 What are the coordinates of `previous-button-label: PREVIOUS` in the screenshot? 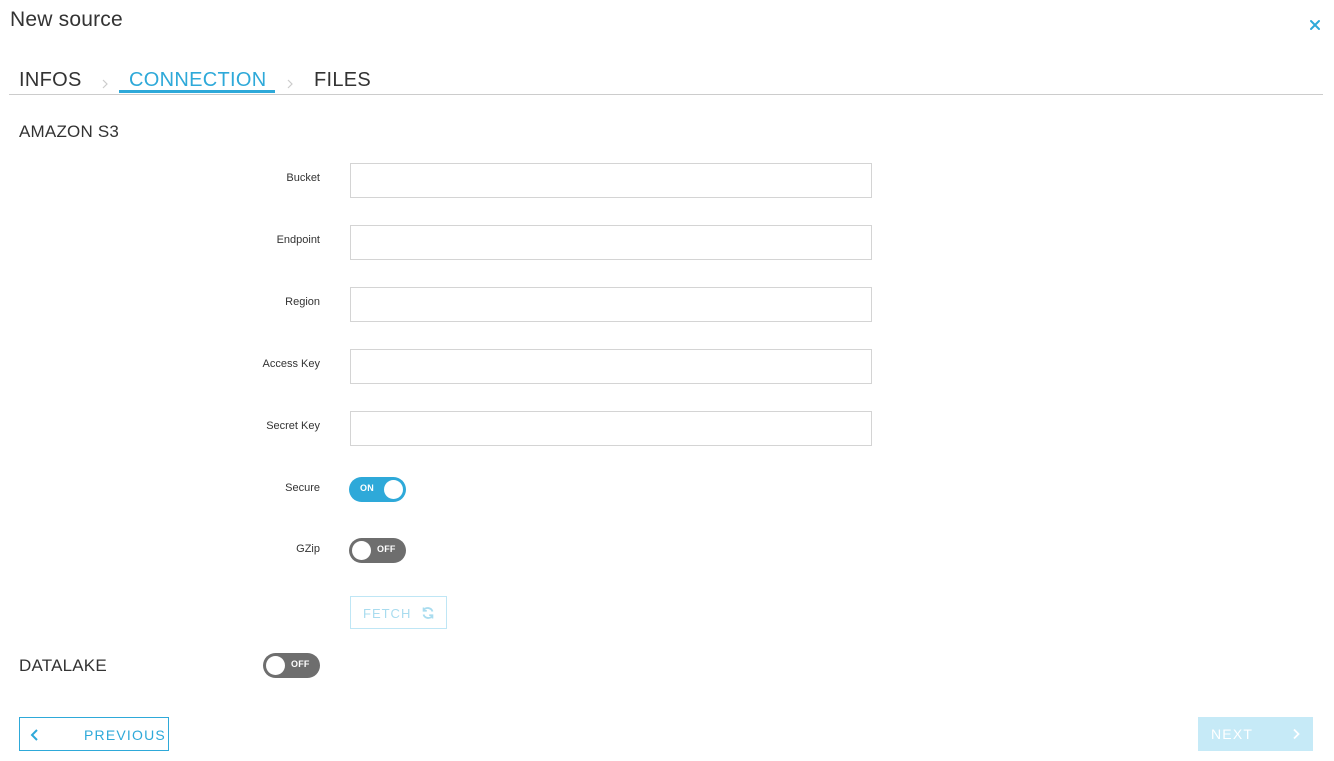 It's located at (125, 735).